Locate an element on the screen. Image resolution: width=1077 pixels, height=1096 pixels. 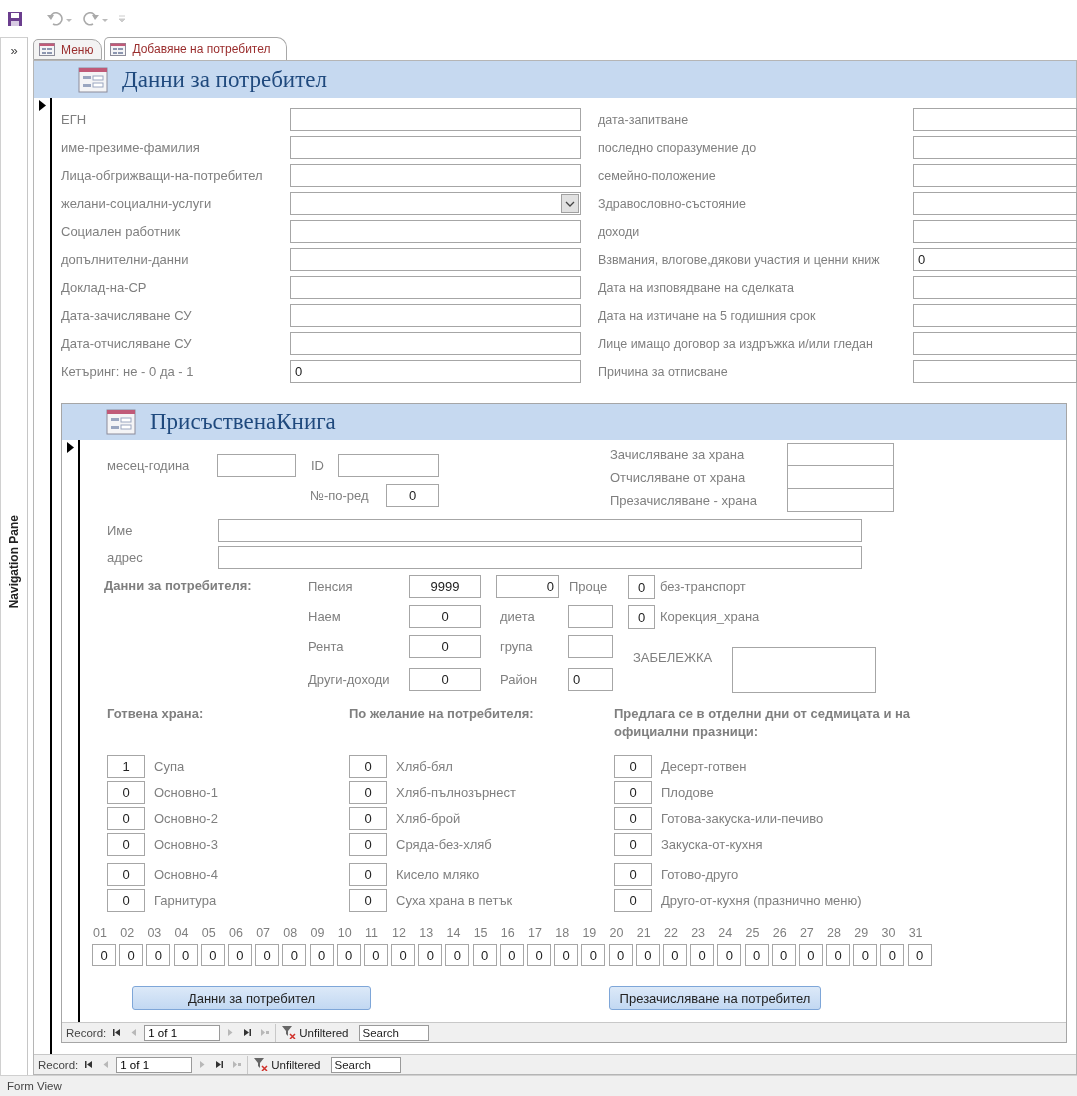
expand-button: » is located at coordinates (14, 49).